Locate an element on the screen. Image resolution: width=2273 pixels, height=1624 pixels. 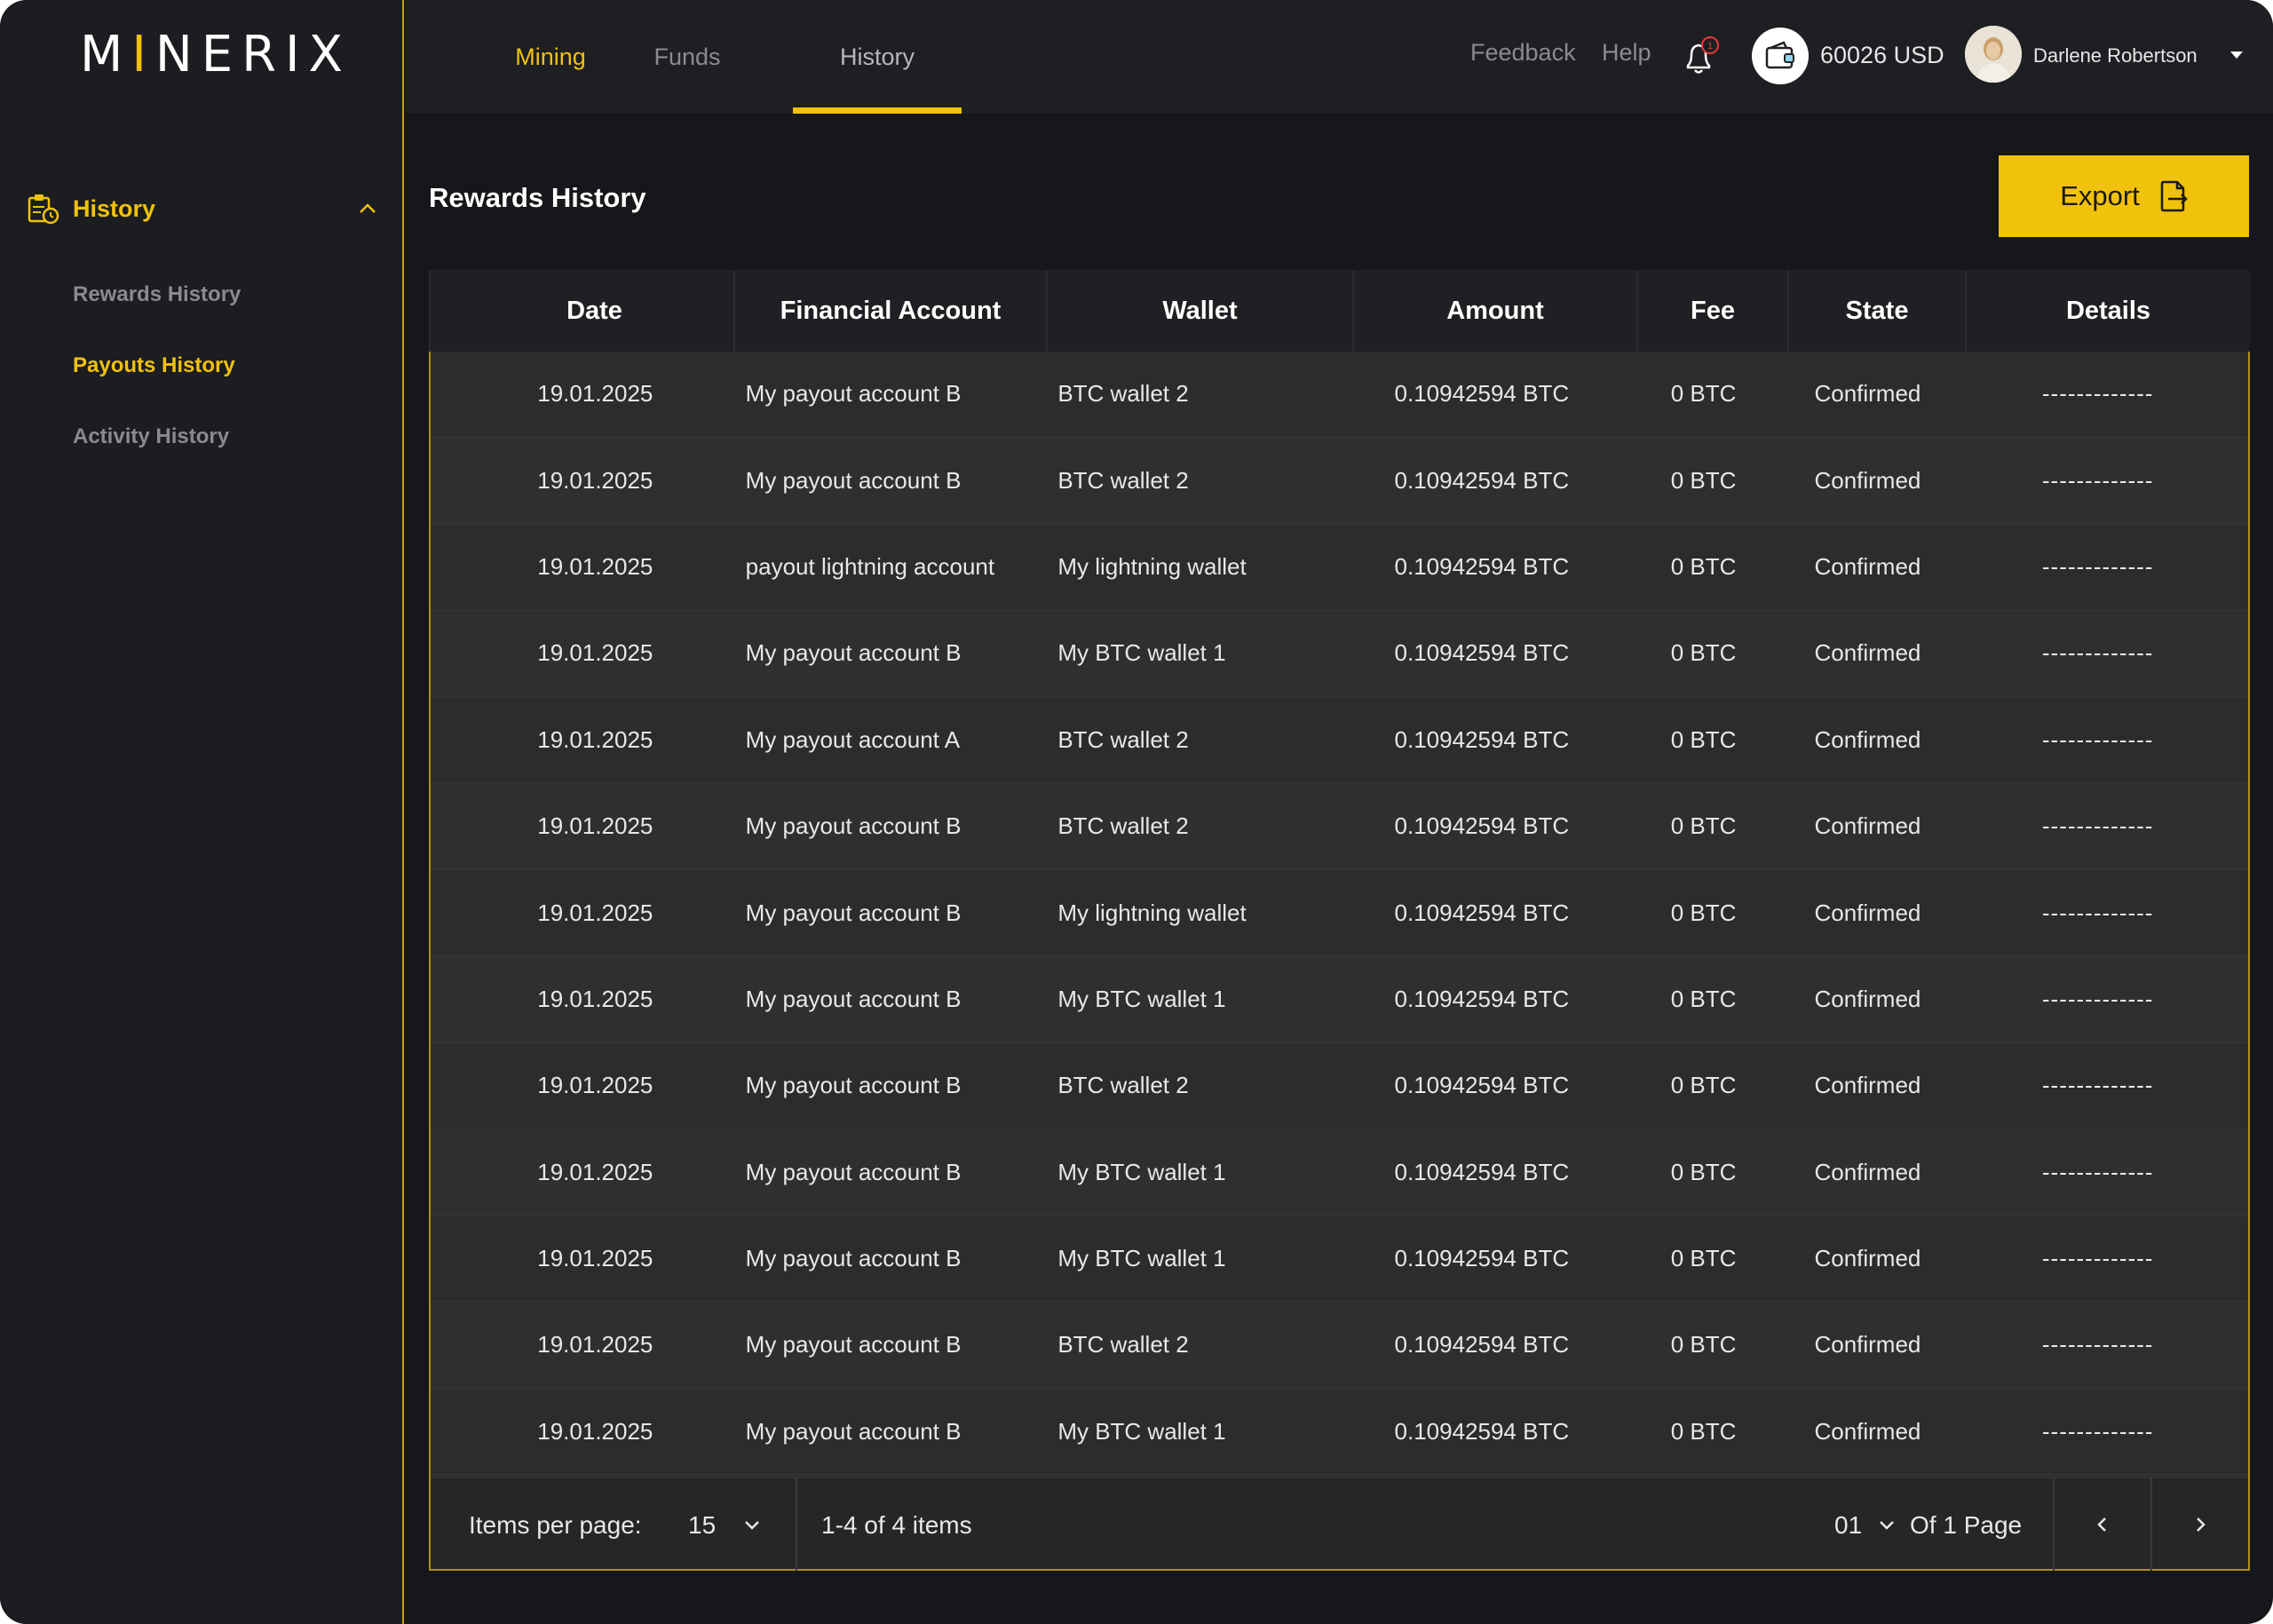
page-select: 01 is located at coordinates (1848, 1525).